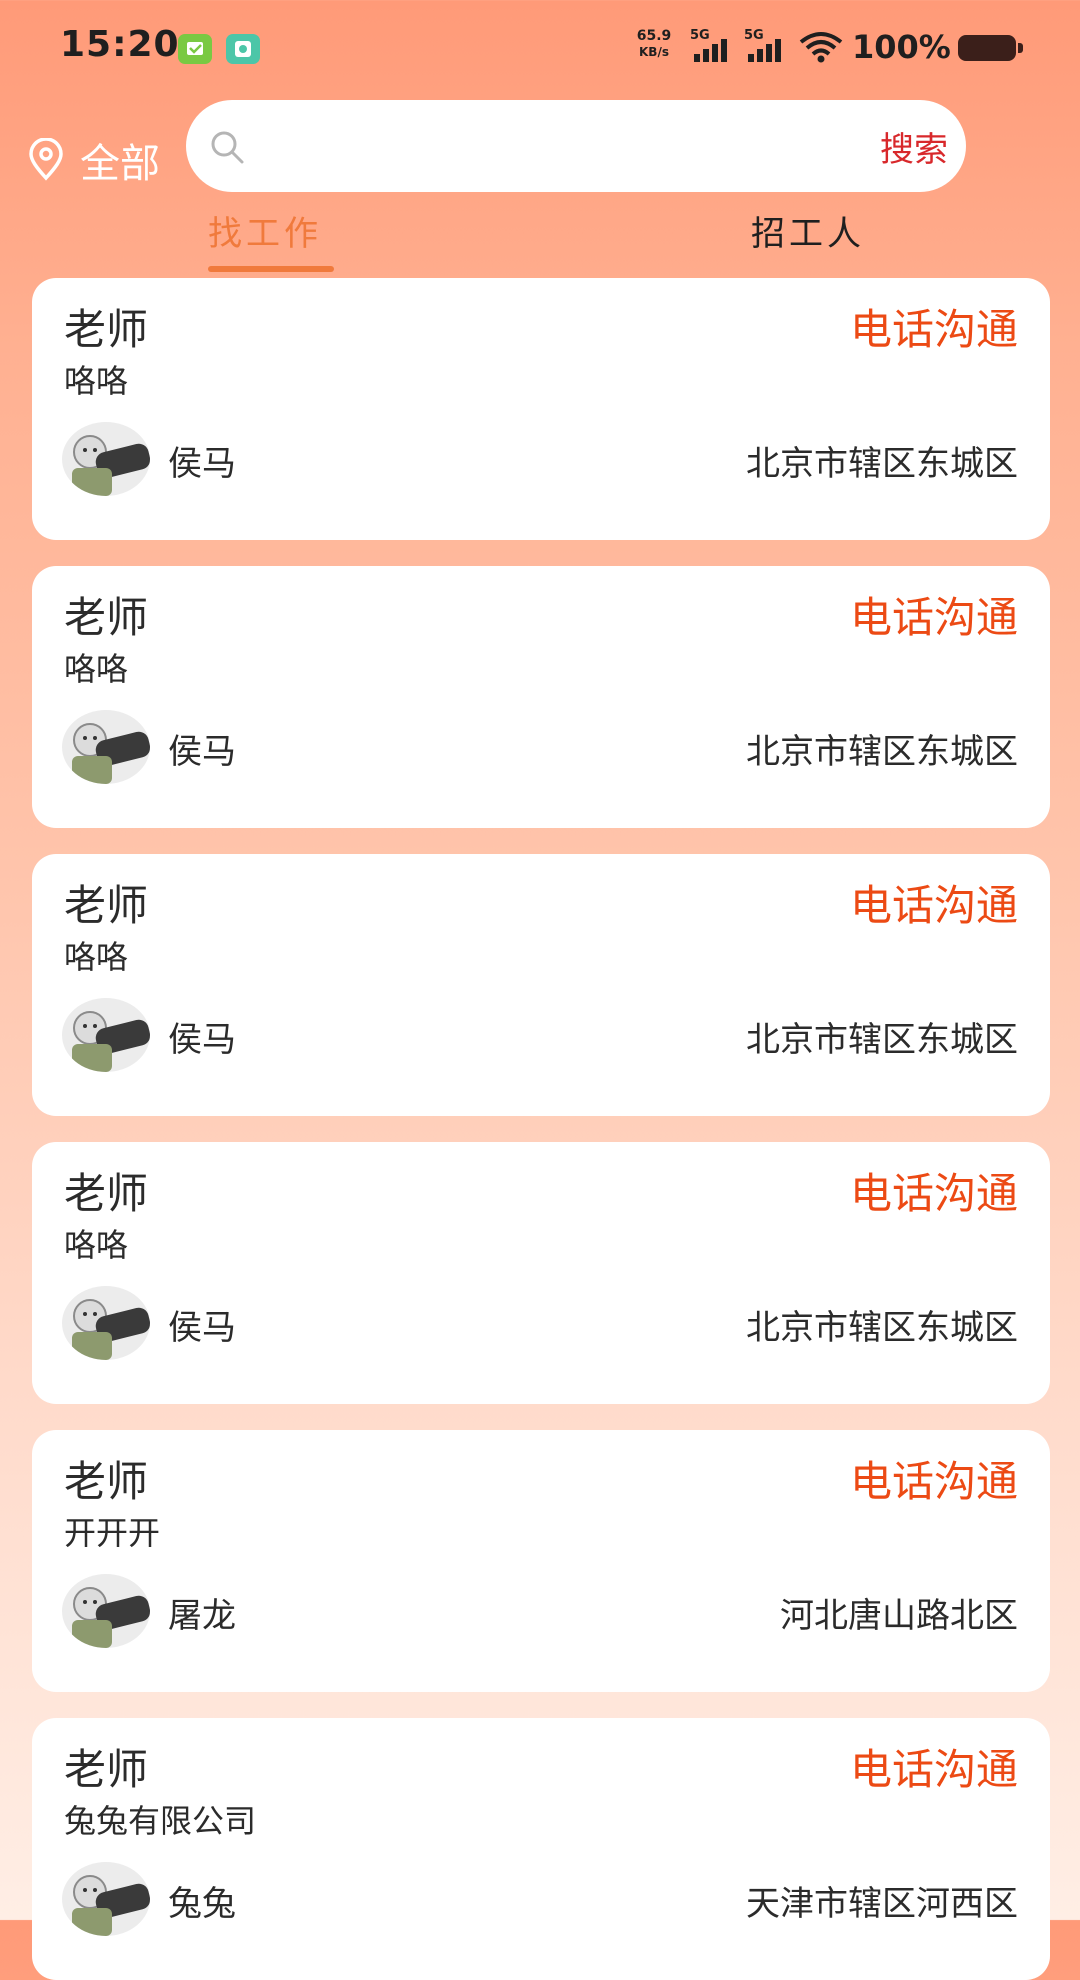 This screenshot has width=1080, height=1980. I want to click on job-card: 老师 电话沟通 兔兔有限公司 兔兔 天津市辖区河西区, so click(541, 1849).